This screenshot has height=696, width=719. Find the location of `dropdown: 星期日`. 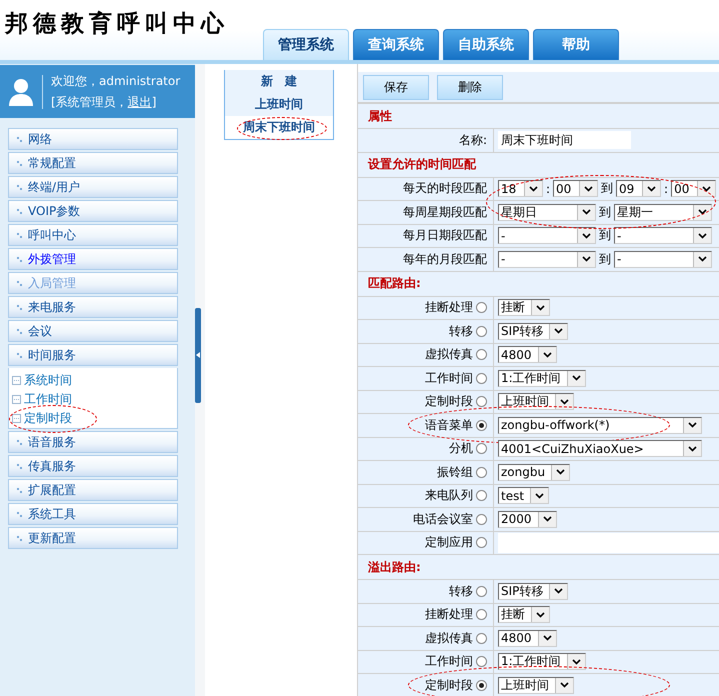

dropdown: 星期日 is located at coordinates (547, 212).